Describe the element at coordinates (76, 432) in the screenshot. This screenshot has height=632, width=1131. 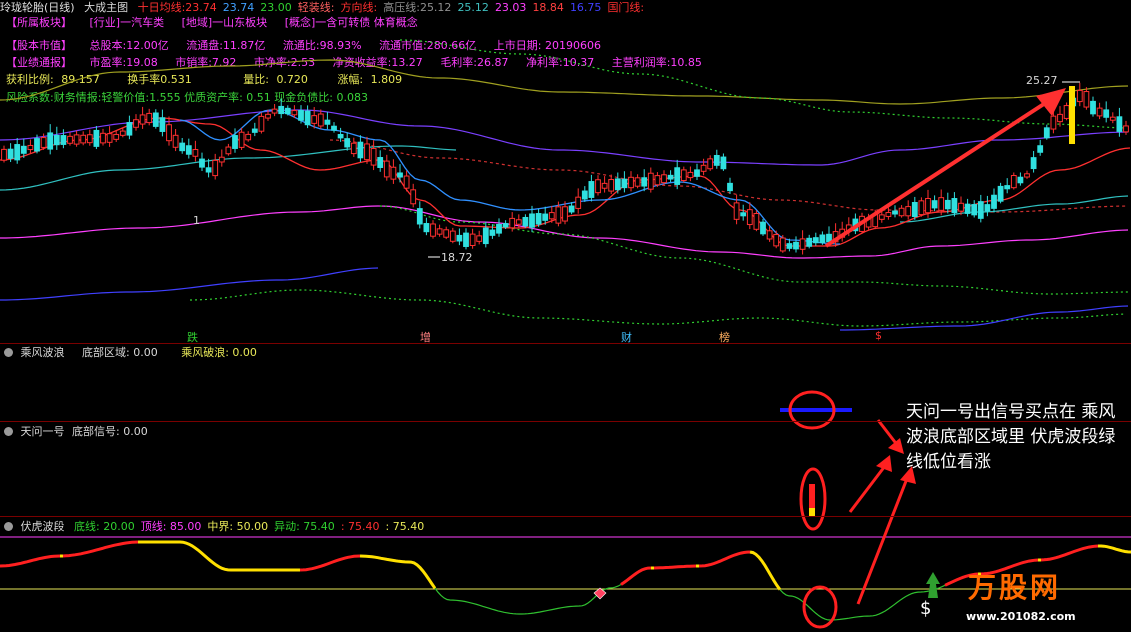
I see `panel-tianwen-header: 天问一号 底部信号: 0.00` at that location.